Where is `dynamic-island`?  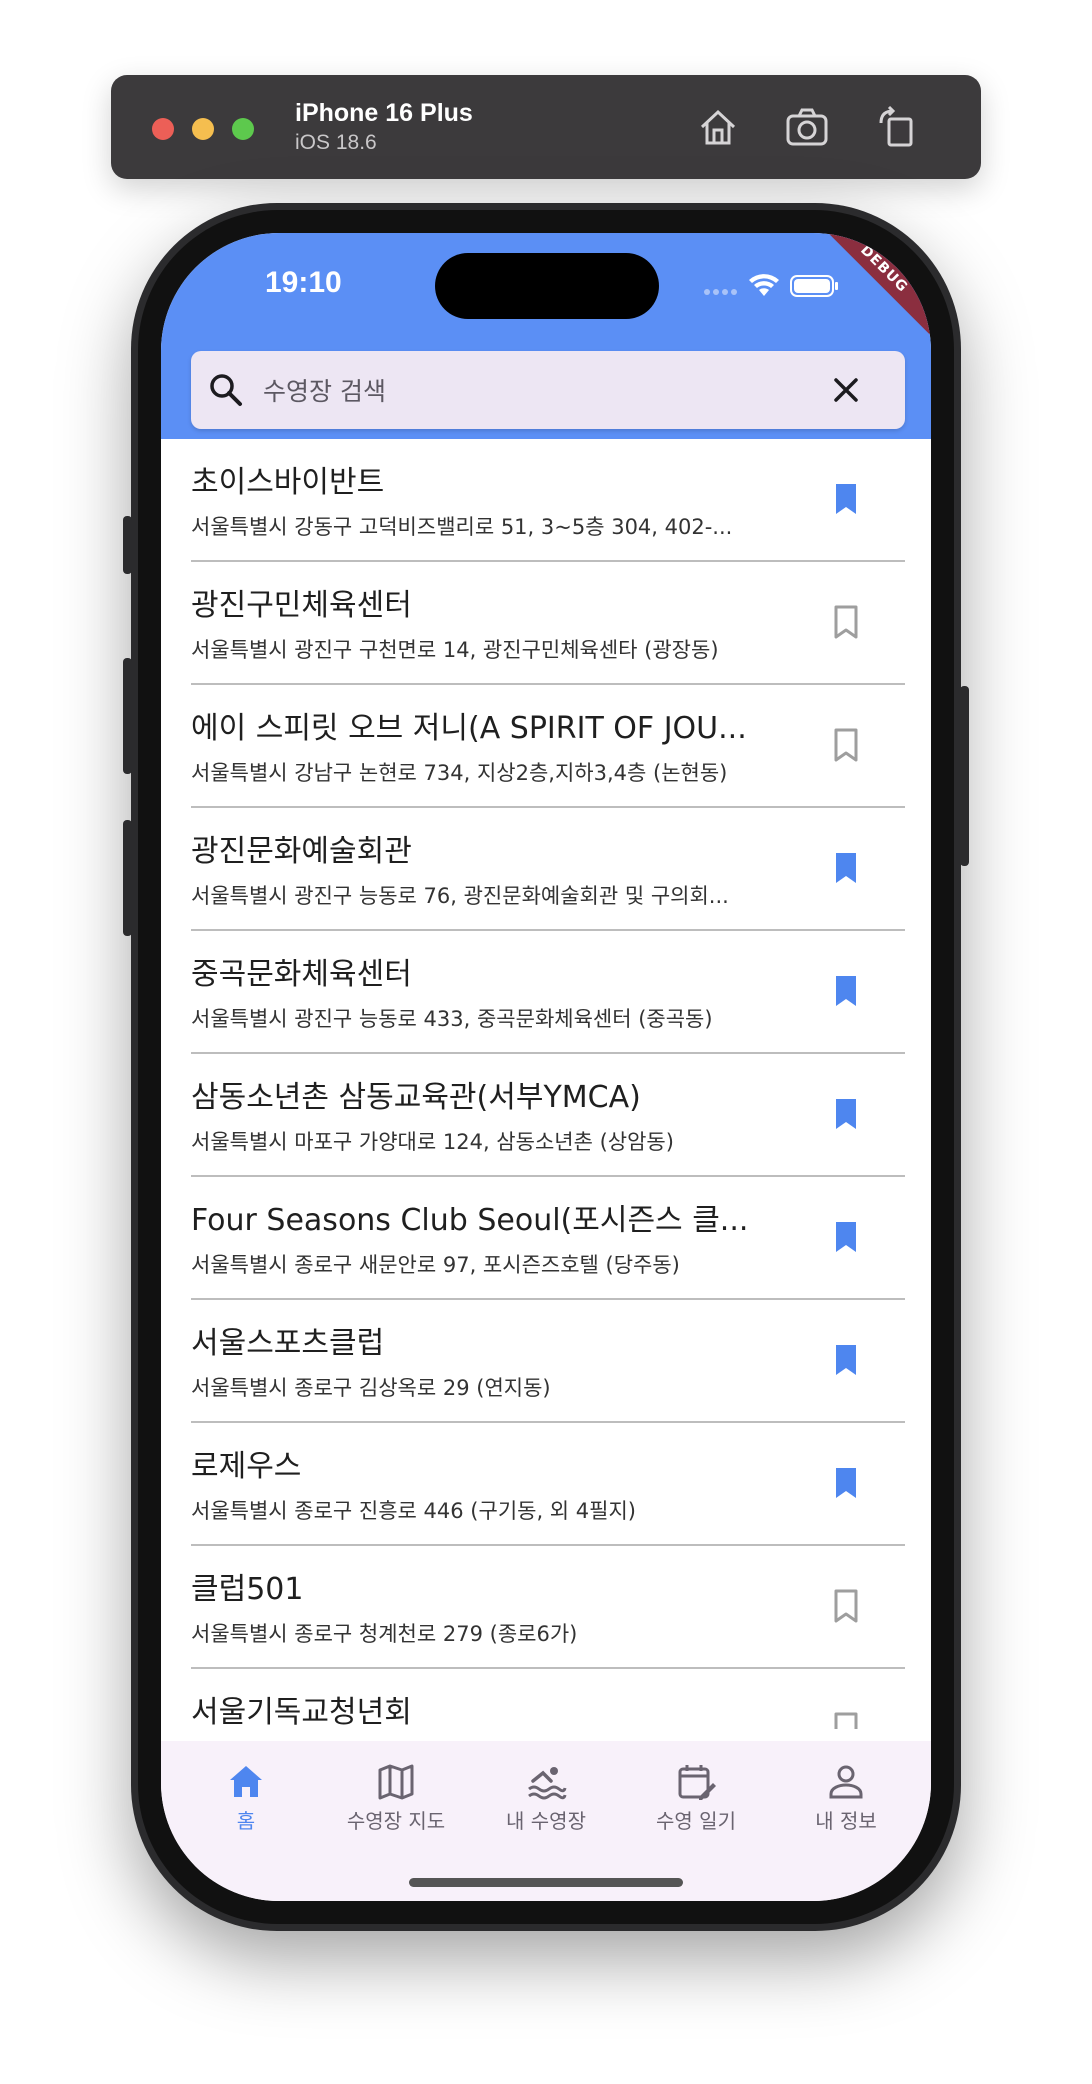 dynamic-island is located at coordinates (547, 286).